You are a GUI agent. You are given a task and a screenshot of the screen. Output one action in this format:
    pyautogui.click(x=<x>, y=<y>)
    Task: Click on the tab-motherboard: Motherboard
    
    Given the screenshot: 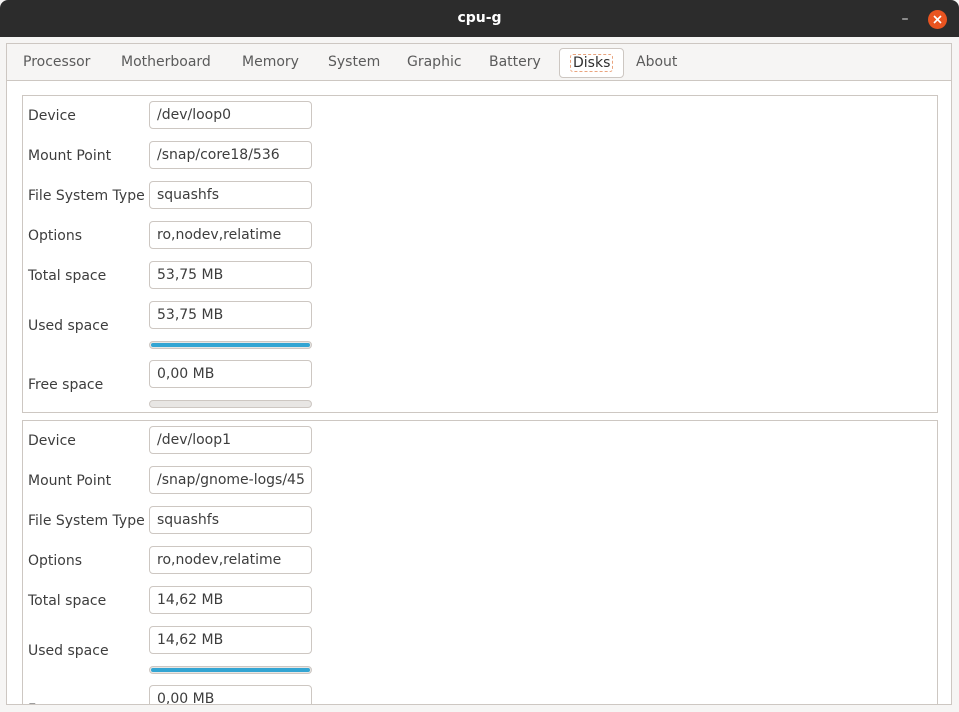 What is the action you would take?
    pyautogui.click(x=166, y=62)
    